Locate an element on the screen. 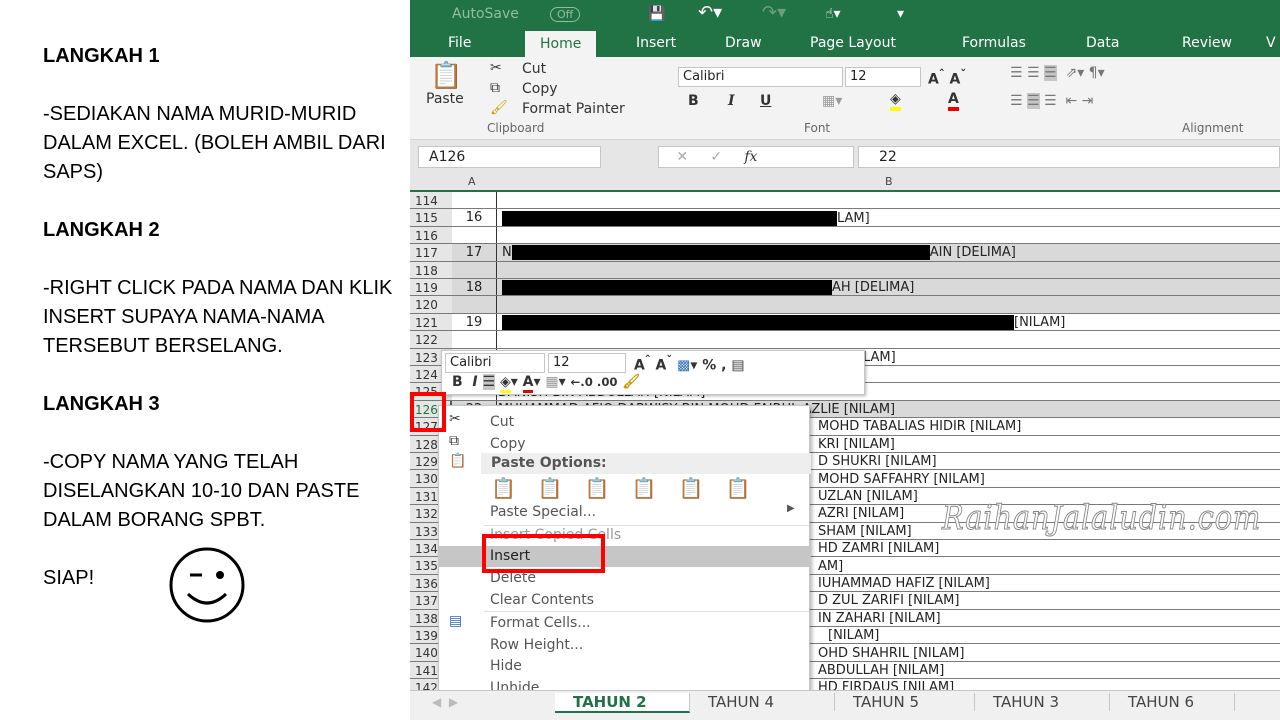 The image size is (1280, 720). fill-color-icon: ◈ is located at coordinates (895, 101).